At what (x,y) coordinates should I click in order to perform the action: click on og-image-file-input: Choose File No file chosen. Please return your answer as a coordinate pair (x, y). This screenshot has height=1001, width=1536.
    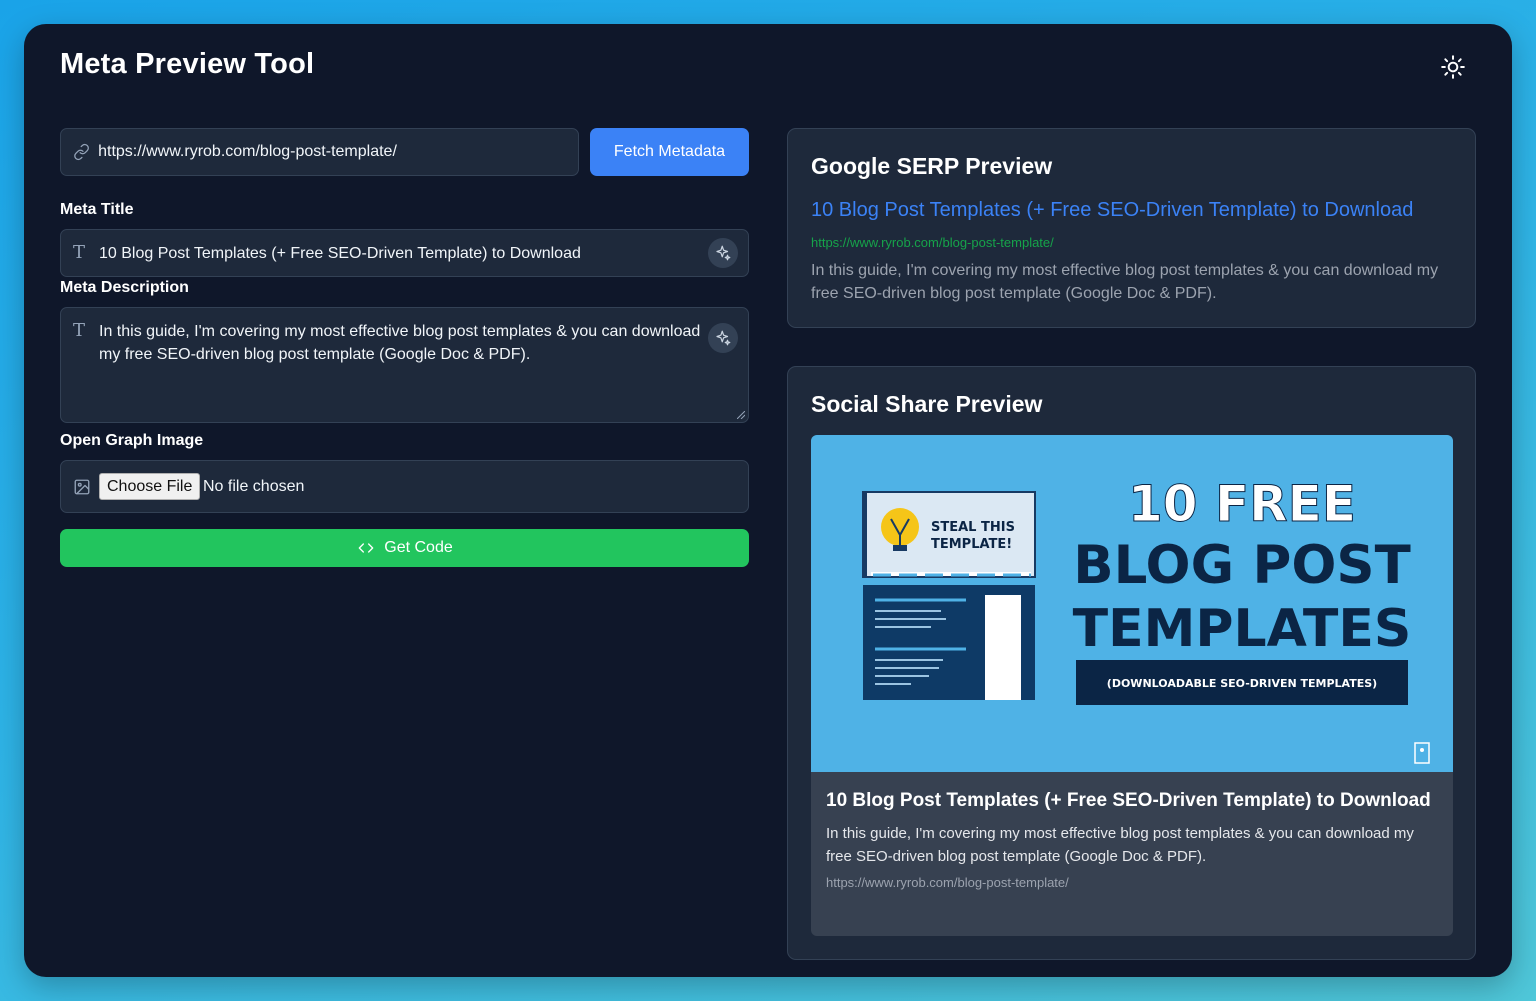
    Looking at the image, I should click on (404, 486).